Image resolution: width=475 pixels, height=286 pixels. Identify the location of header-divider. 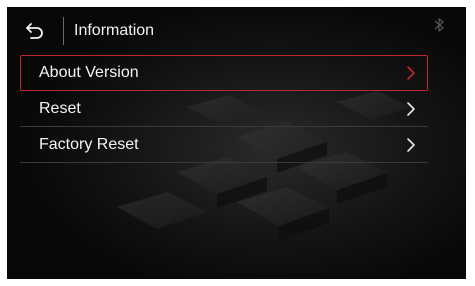
(63, 31).